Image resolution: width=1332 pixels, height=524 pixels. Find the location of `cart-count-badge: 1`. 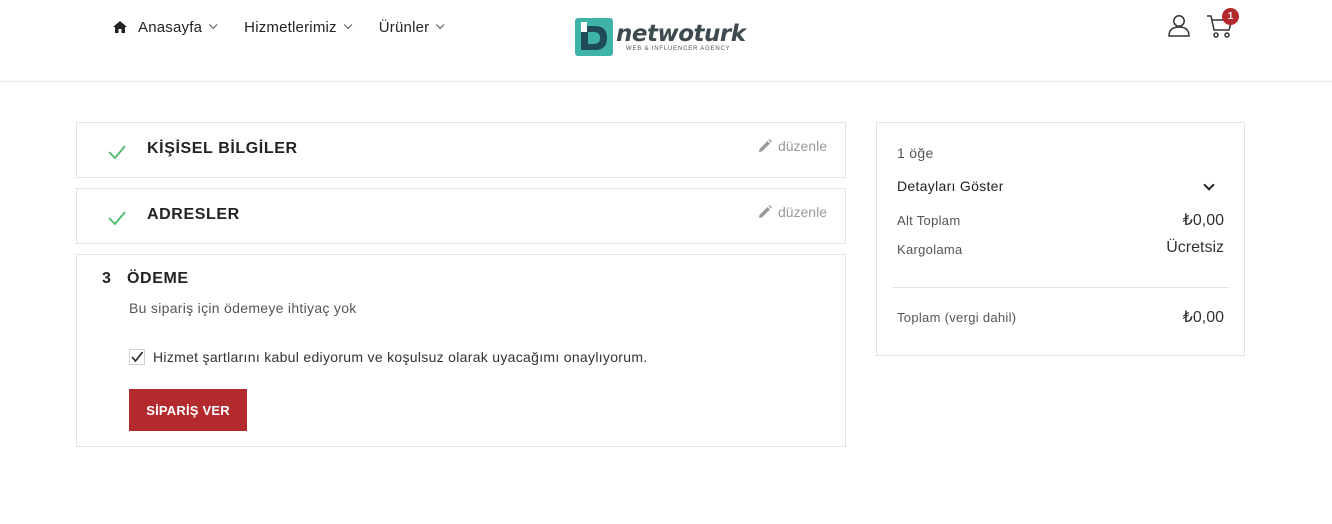

cart-count-badge: 1 is located at coordinates (1230, 16).